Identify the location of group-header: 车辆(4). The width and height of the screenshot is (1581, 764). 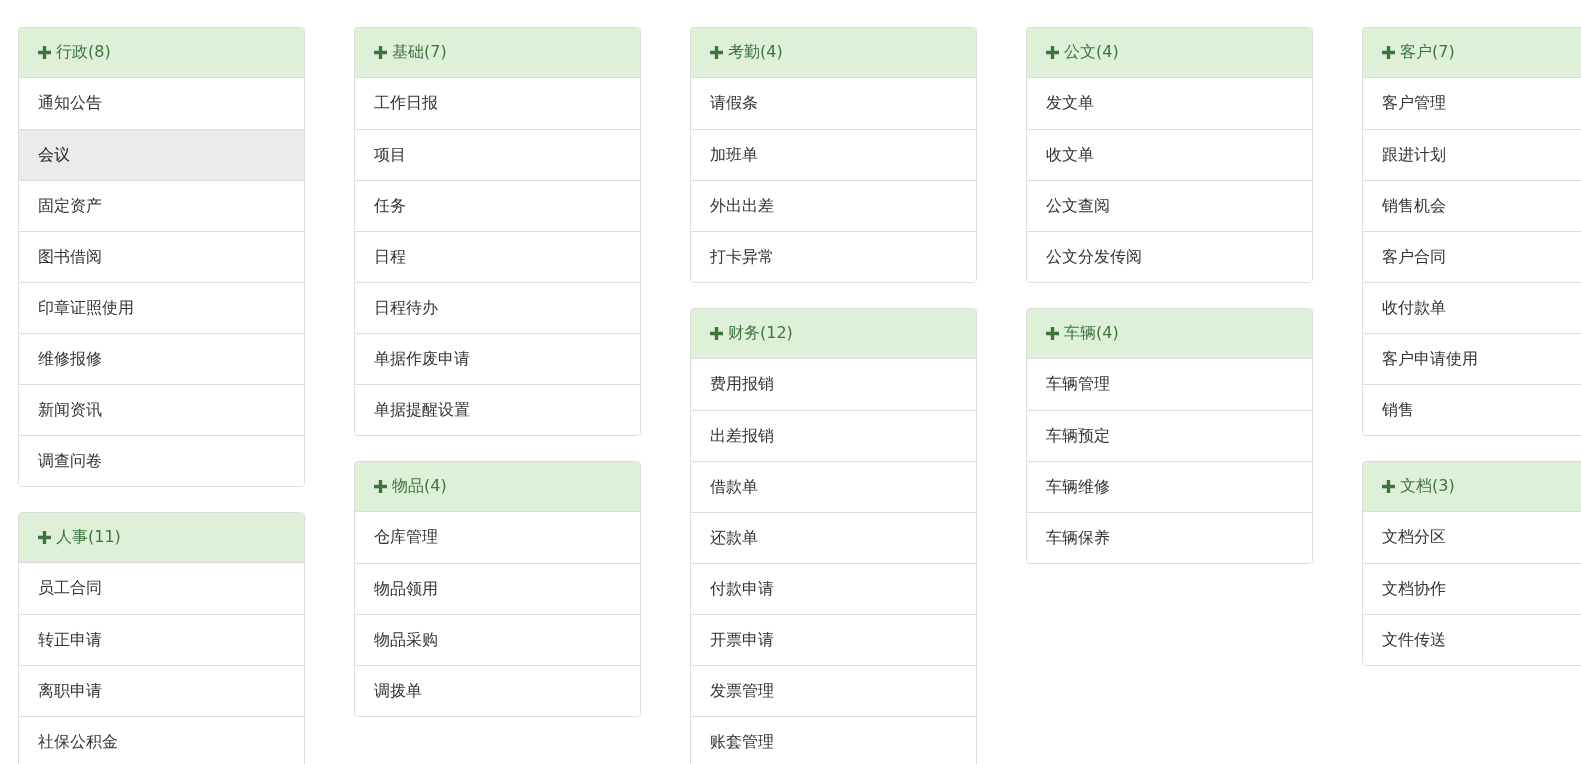
(1169, 334).